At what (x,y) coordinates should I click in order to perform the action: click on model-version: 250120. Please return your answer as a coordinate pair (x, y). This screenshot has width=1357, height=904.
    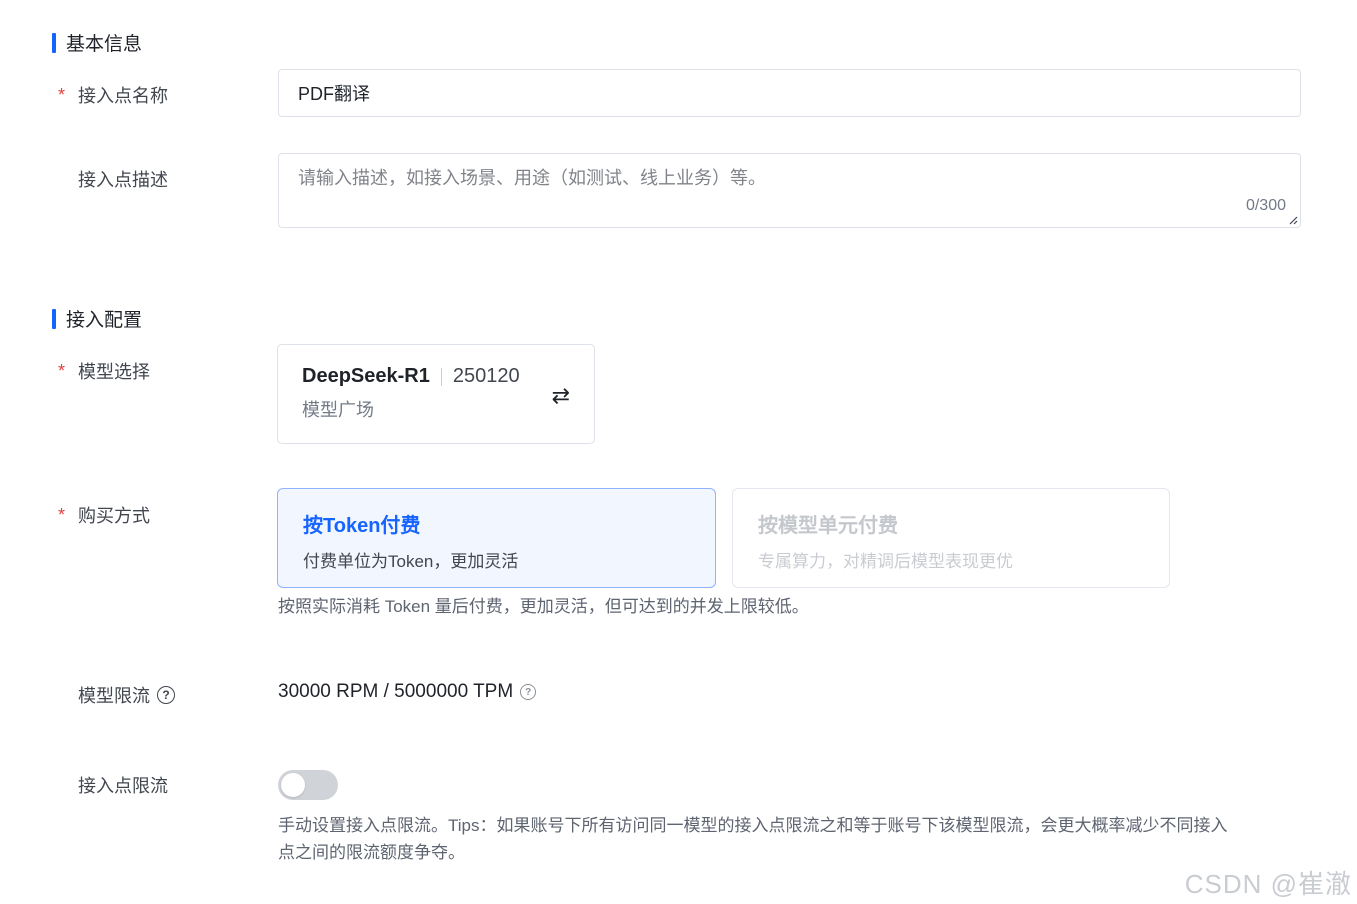
    Looking at the image, I should click on (486, 376).